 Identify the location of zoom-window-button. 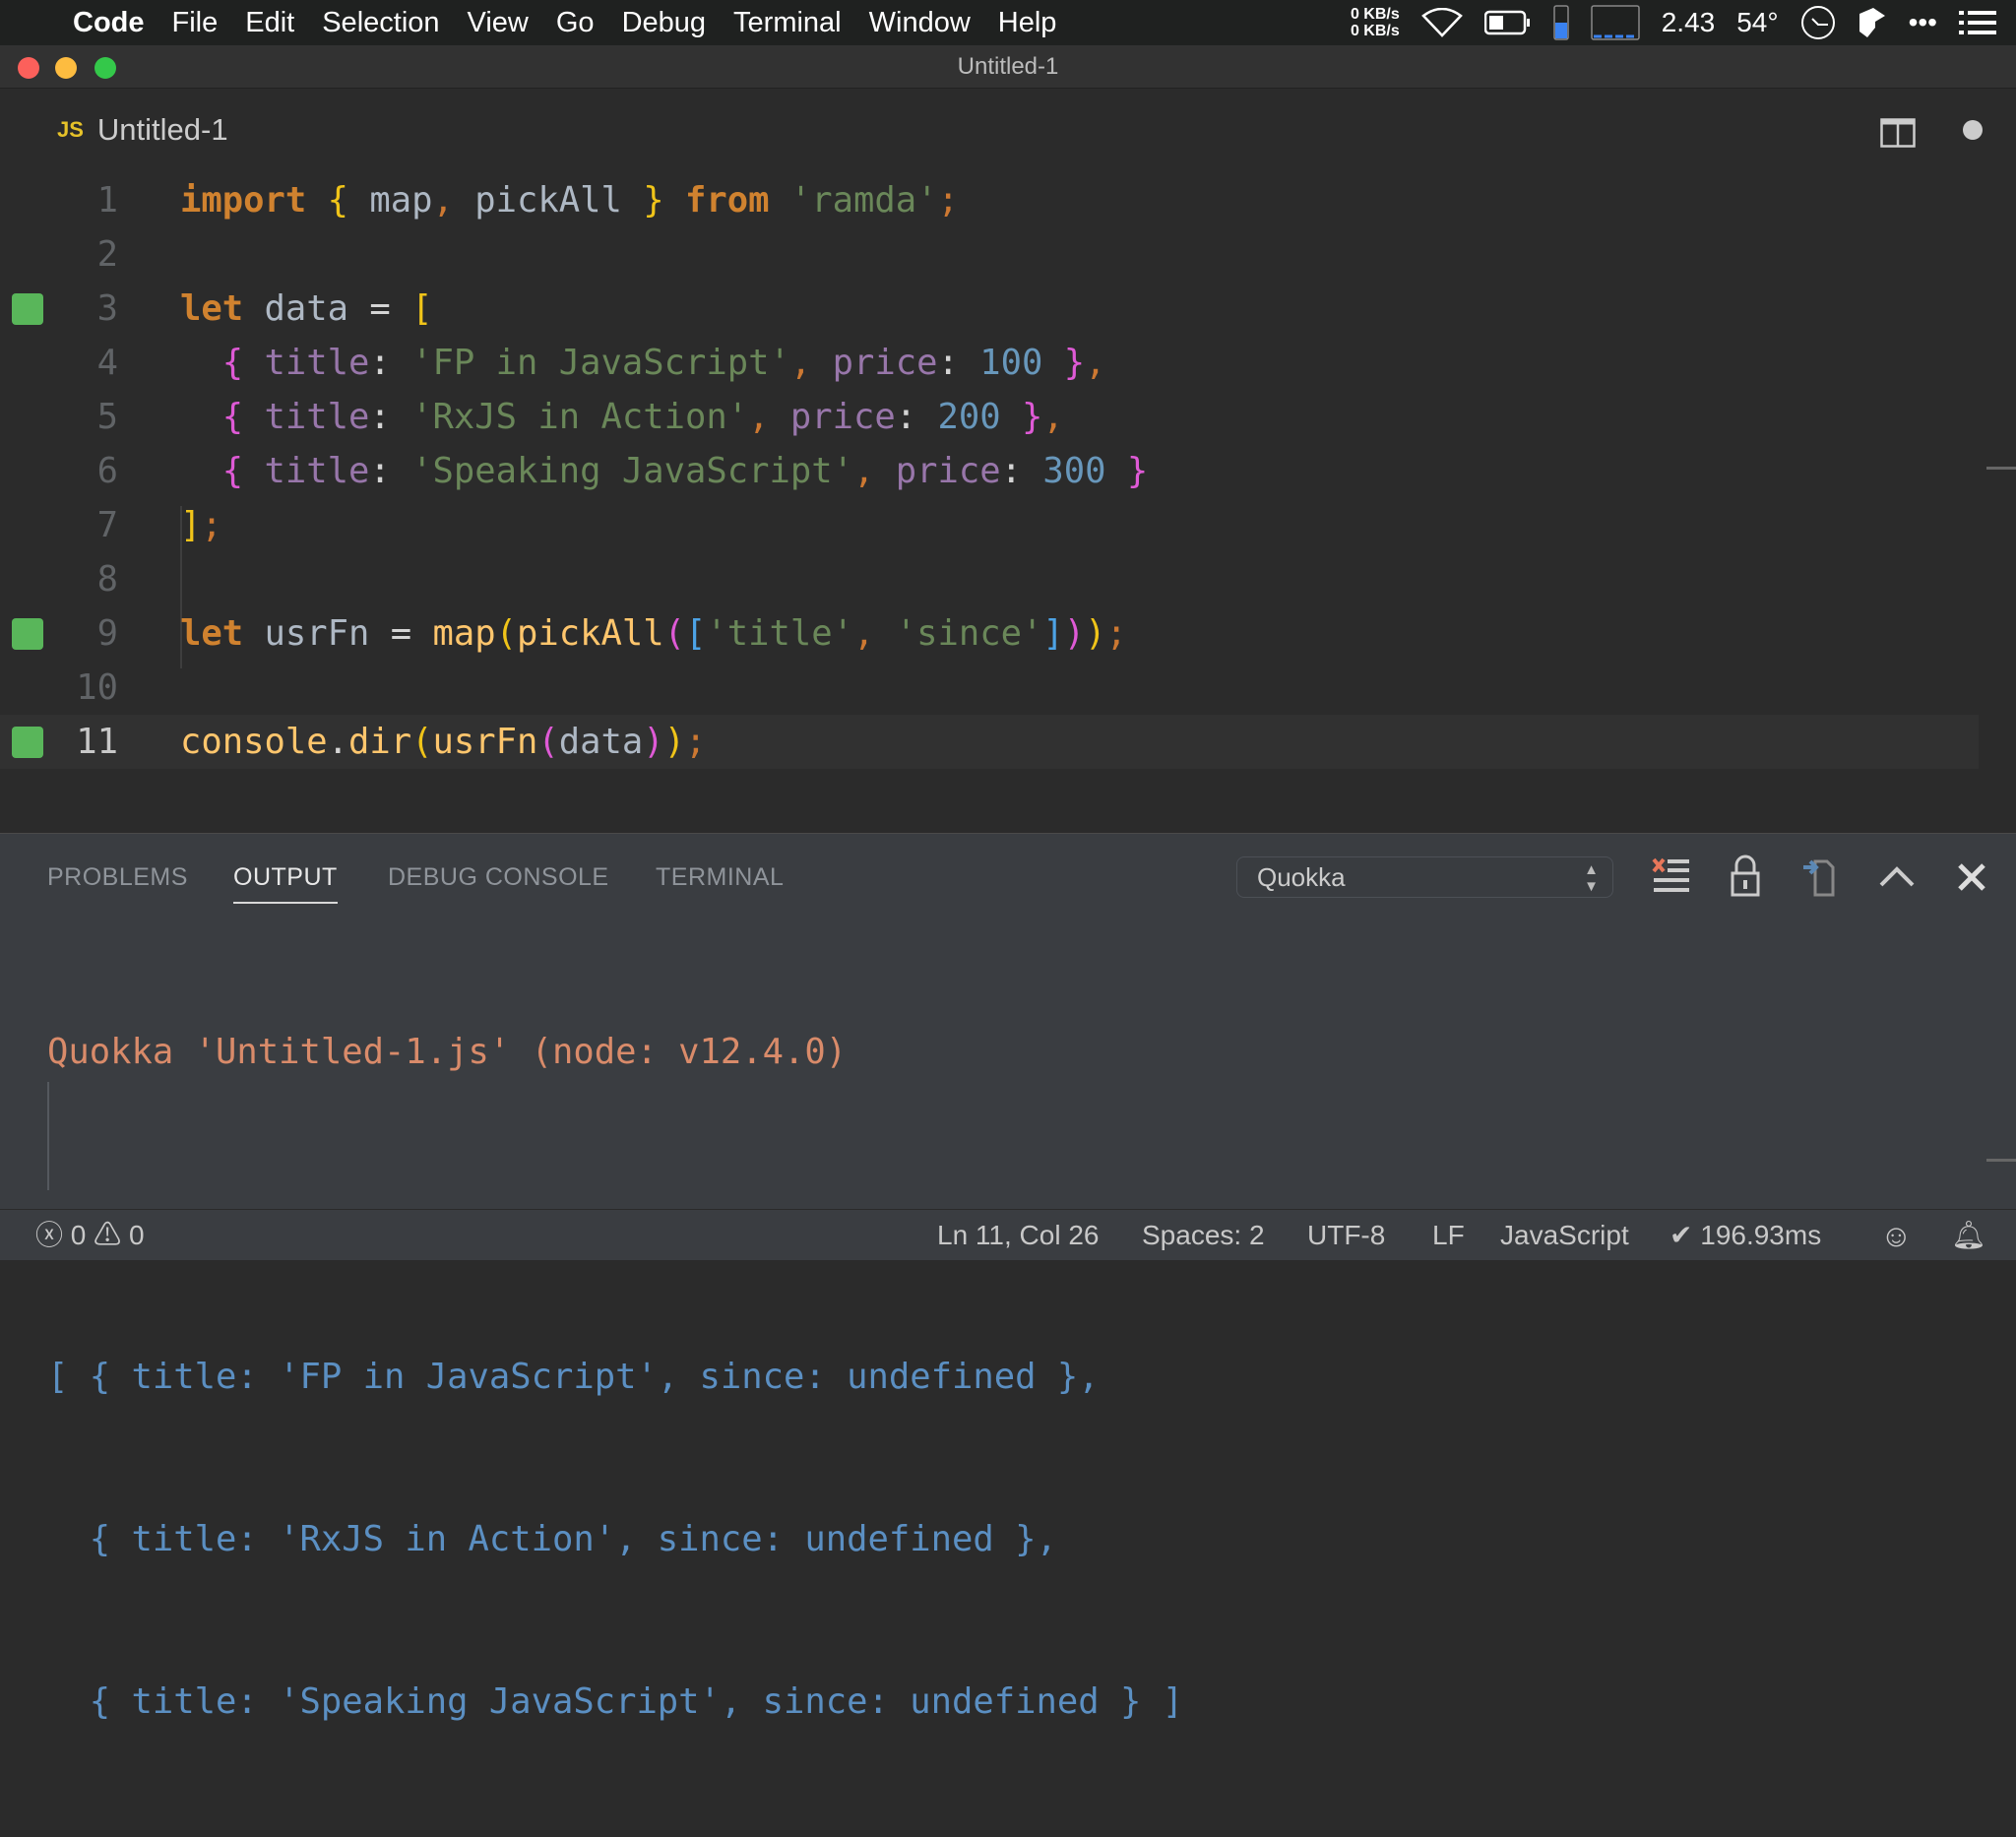
(105, 68).